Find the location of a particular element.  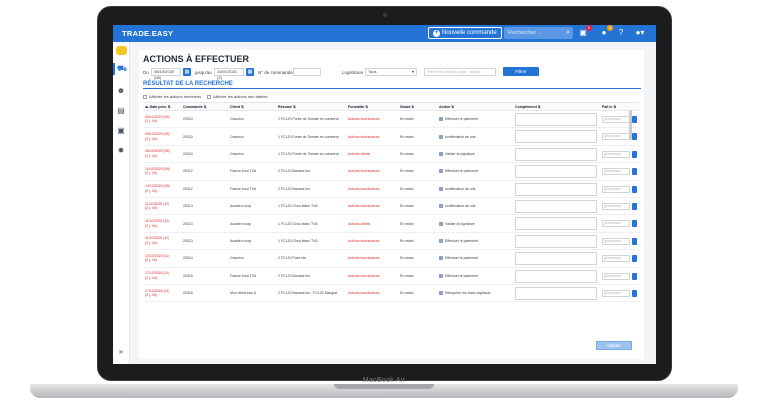

row-date: 08/10/2020 (08) (2 j. 4h) is located at coordinates (157, 154).